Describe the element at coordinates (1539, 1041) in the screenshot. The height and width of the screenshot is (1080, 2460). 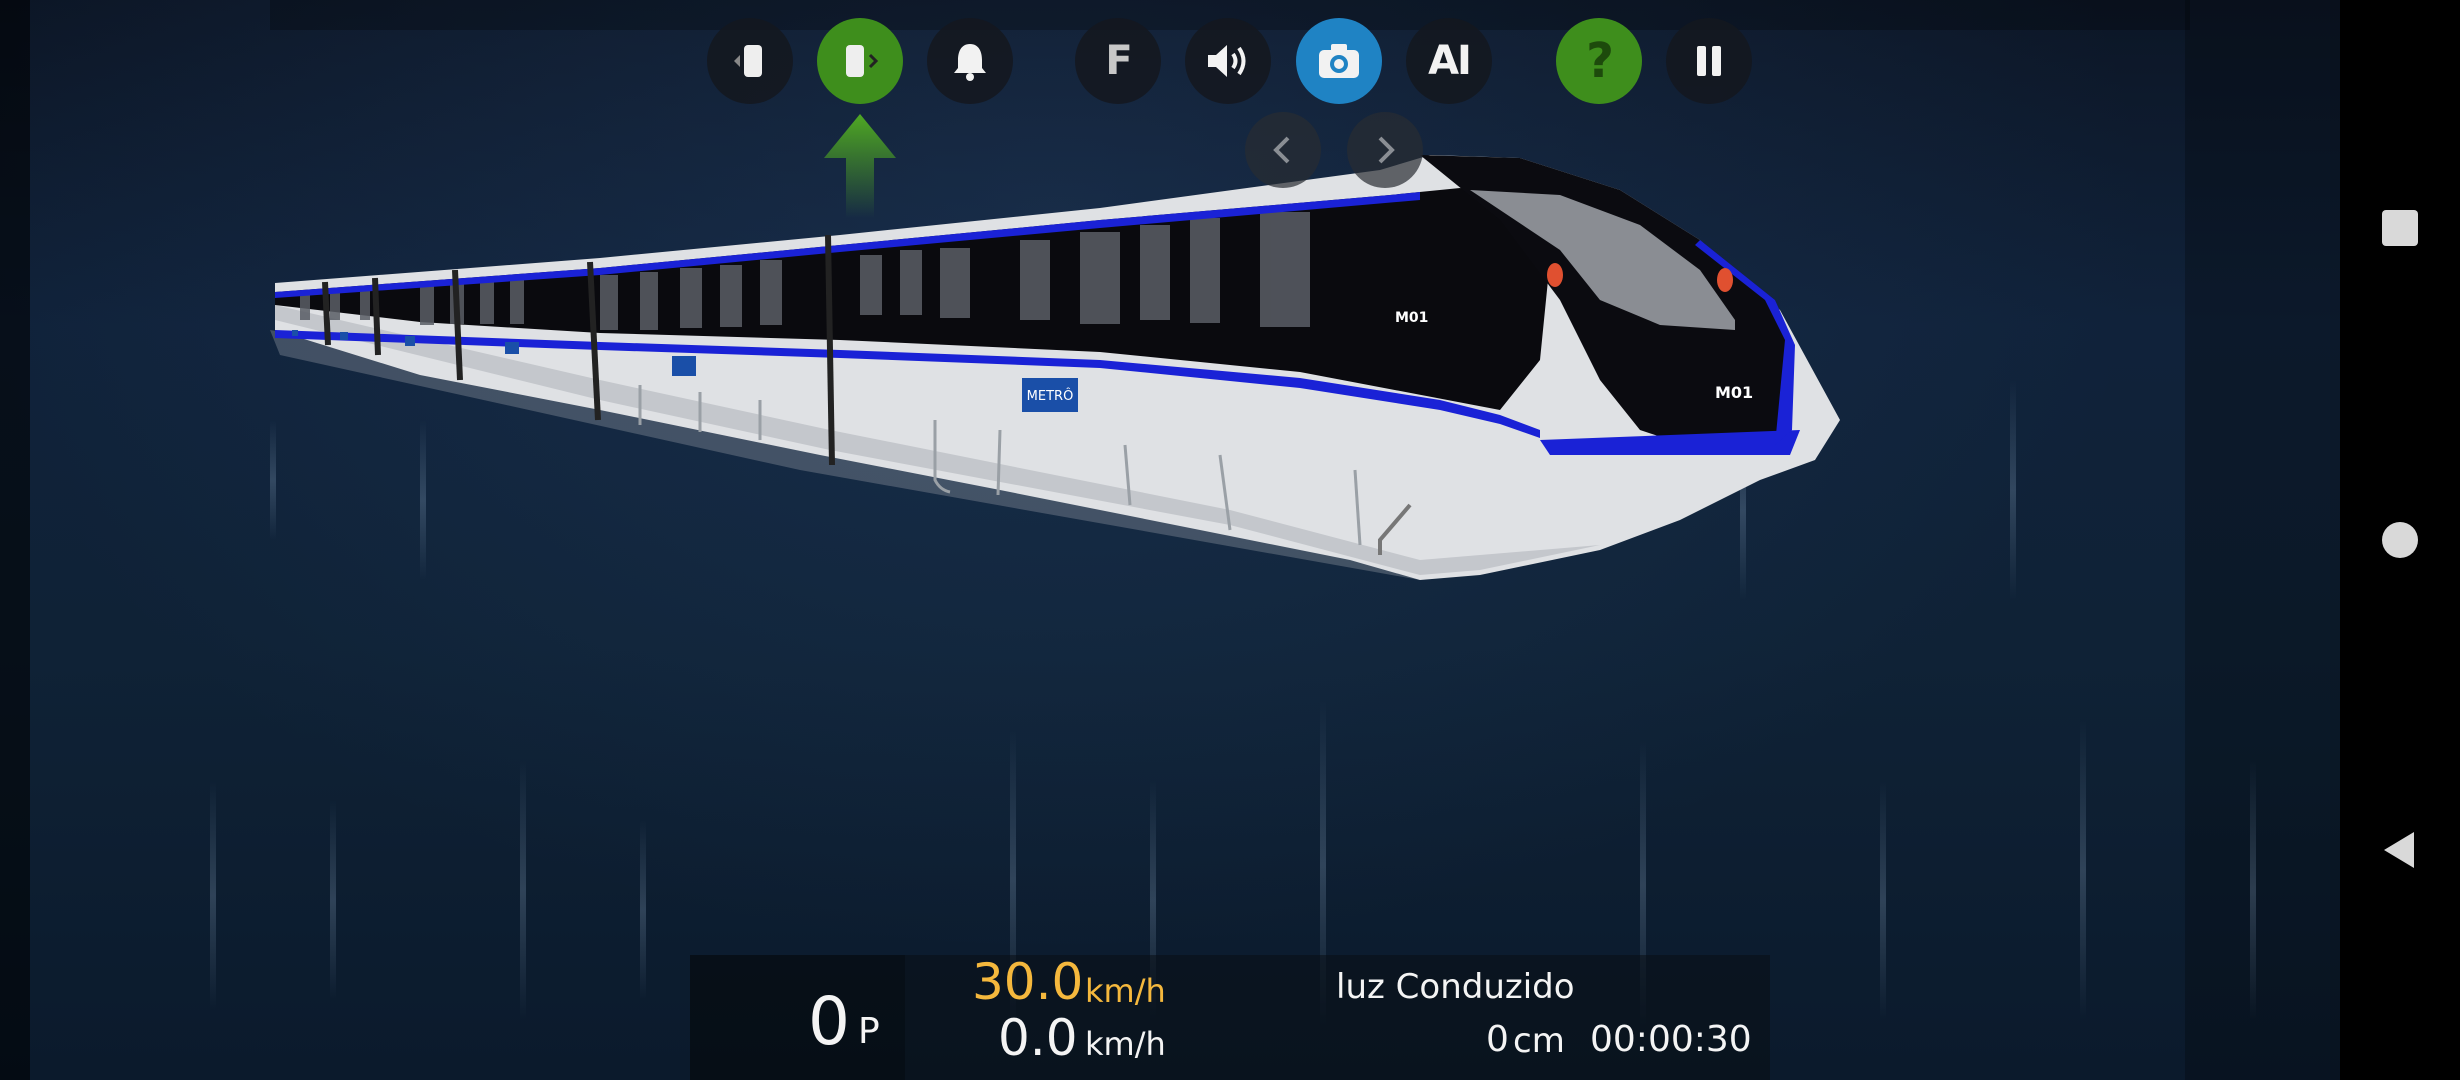
I see `distance-unit: cm` at that location.